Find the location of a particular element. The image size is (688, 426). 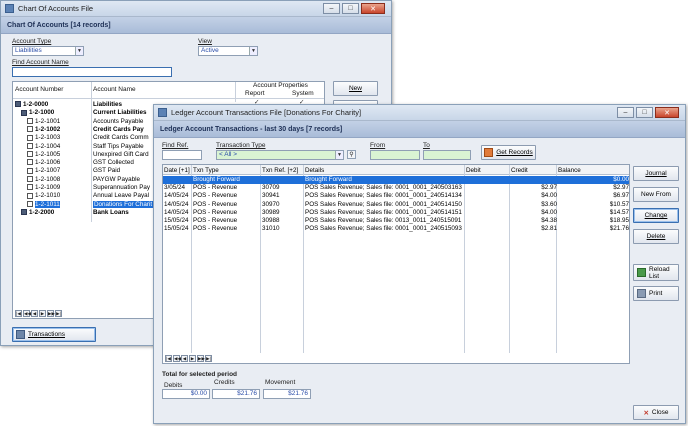

tree-row: 1-2-1009 Superannuation Pay is located at coordinates (88, 188).